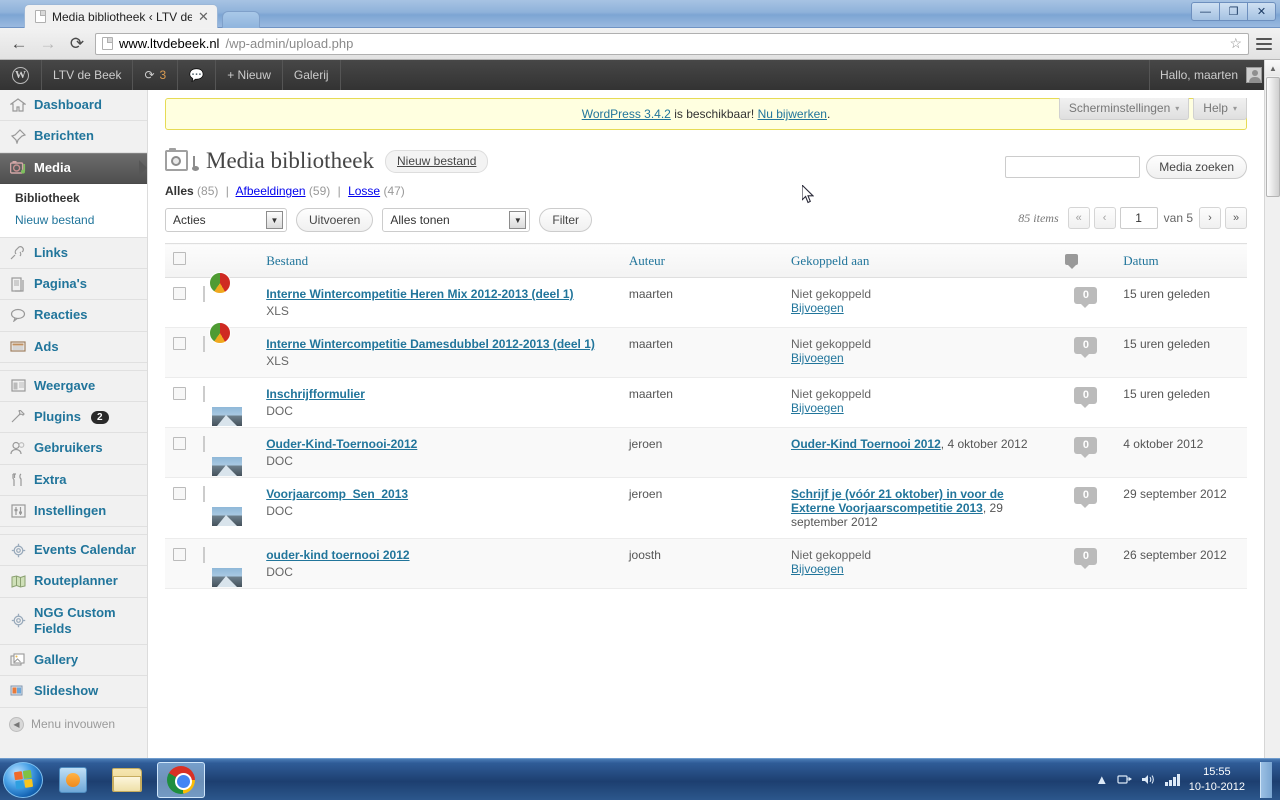 The height and width of the screenshot is (800, 1280). What do you see at coordinates (626, 114) in the screenshot?
I see `wordpress-version-link: WordPress 3.4.2` at bounding box center [626, 114].